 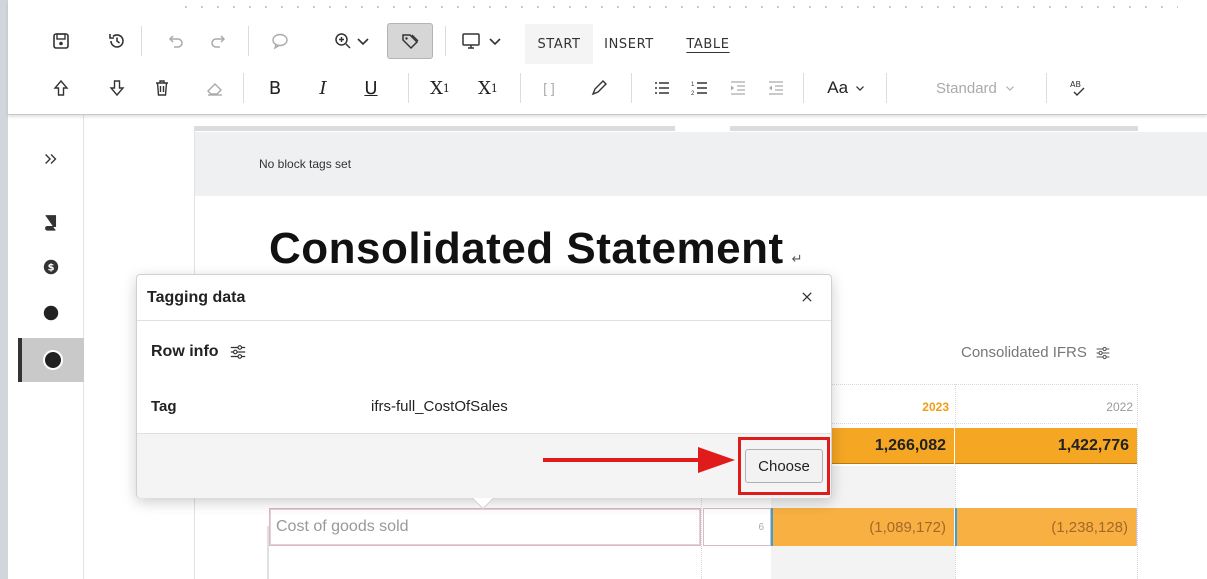 What do you see at coordinates (51, 360) in the screenshot?
I see `selected-circle-icon` at bounding box center [51, 360].